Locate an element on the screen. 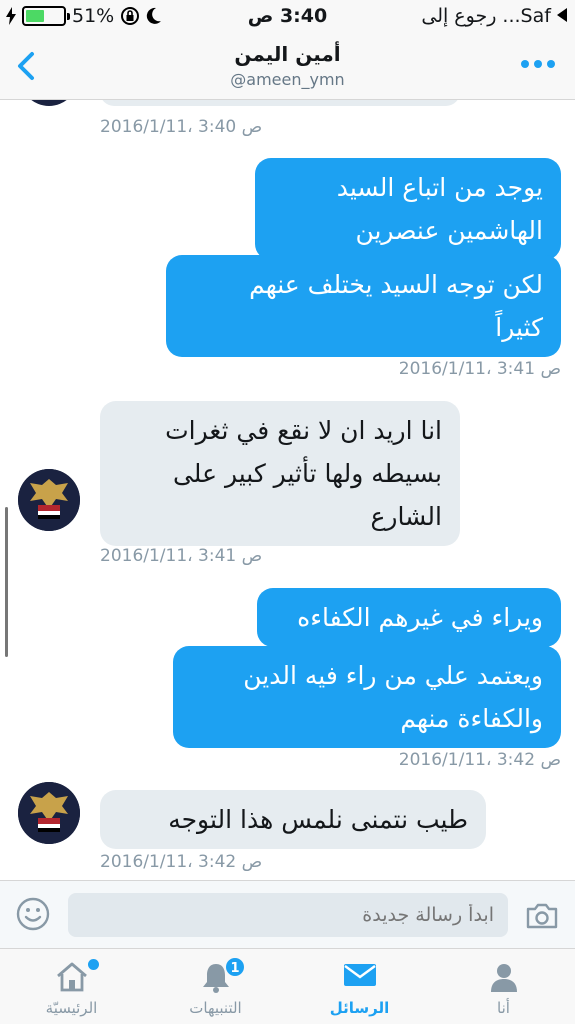 This screenshot has height=1024, width=575. more-options-icon is located at coordinates (538, 64).